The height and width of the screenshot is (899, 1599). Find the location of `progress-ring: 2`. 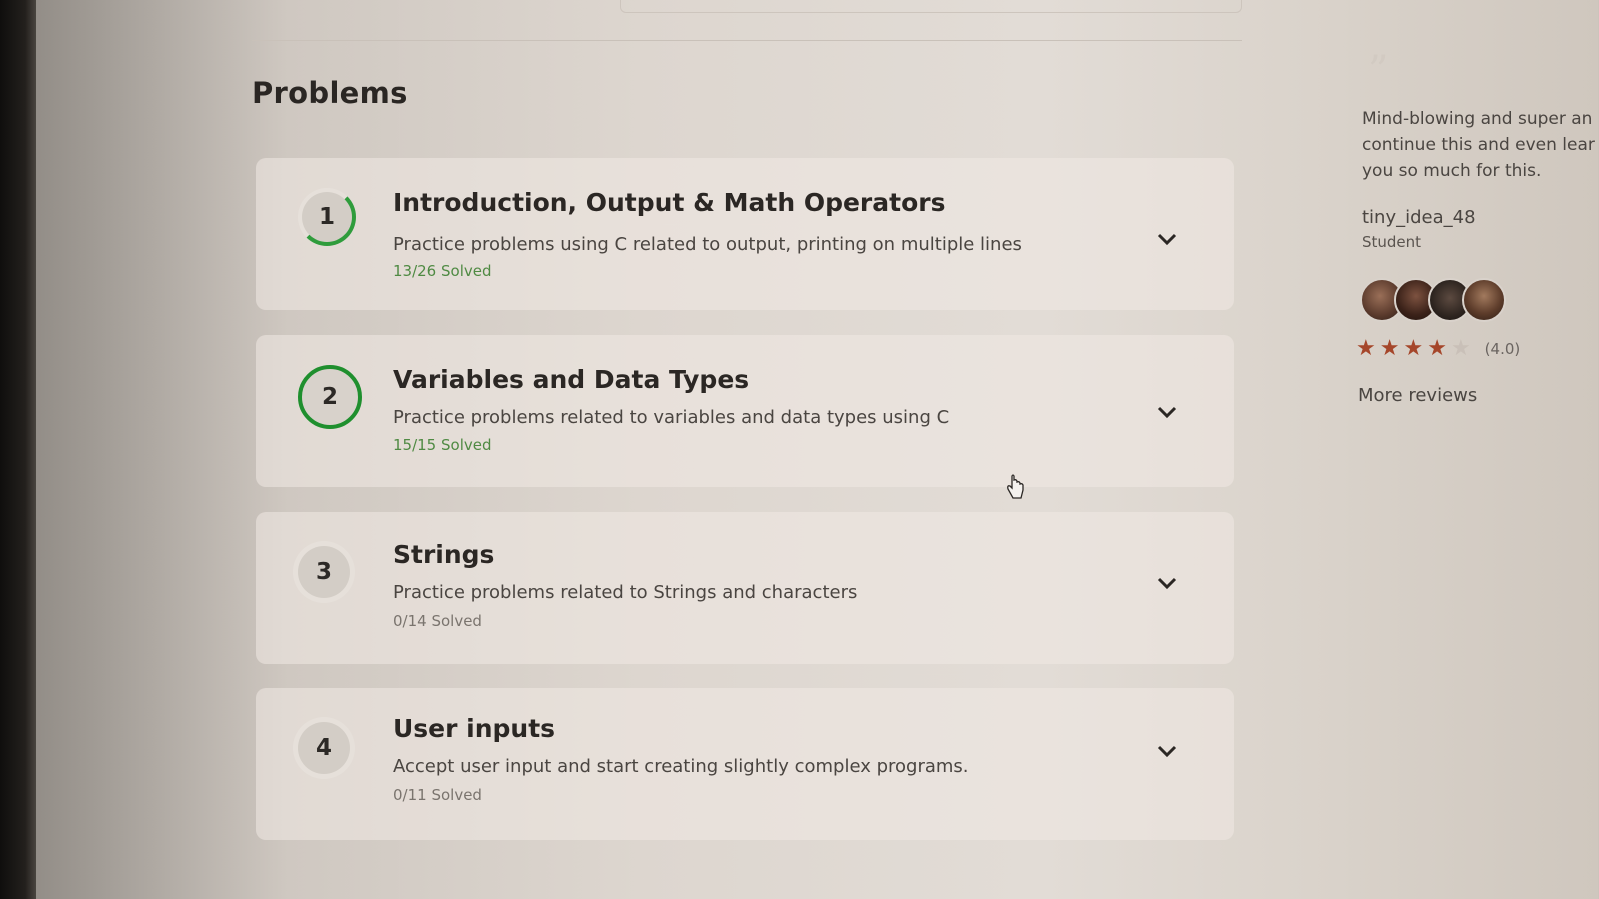

progress-ring: 2 is located at coordinates (330, 397).